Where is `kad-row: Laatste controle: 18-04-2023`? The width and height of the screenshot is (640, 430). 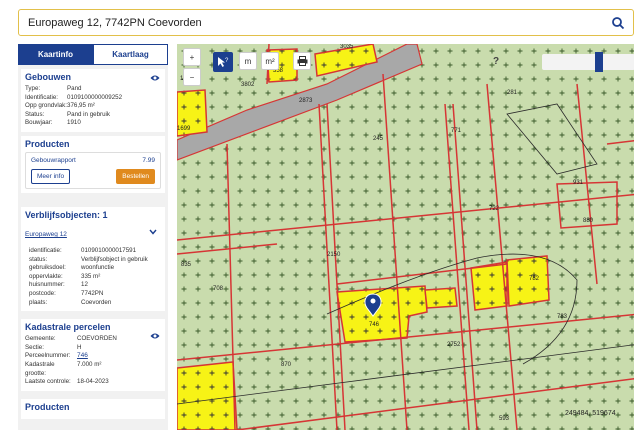 kad-row: Laatste controle: 18-04-2023 is located at coordinates (67, 382).